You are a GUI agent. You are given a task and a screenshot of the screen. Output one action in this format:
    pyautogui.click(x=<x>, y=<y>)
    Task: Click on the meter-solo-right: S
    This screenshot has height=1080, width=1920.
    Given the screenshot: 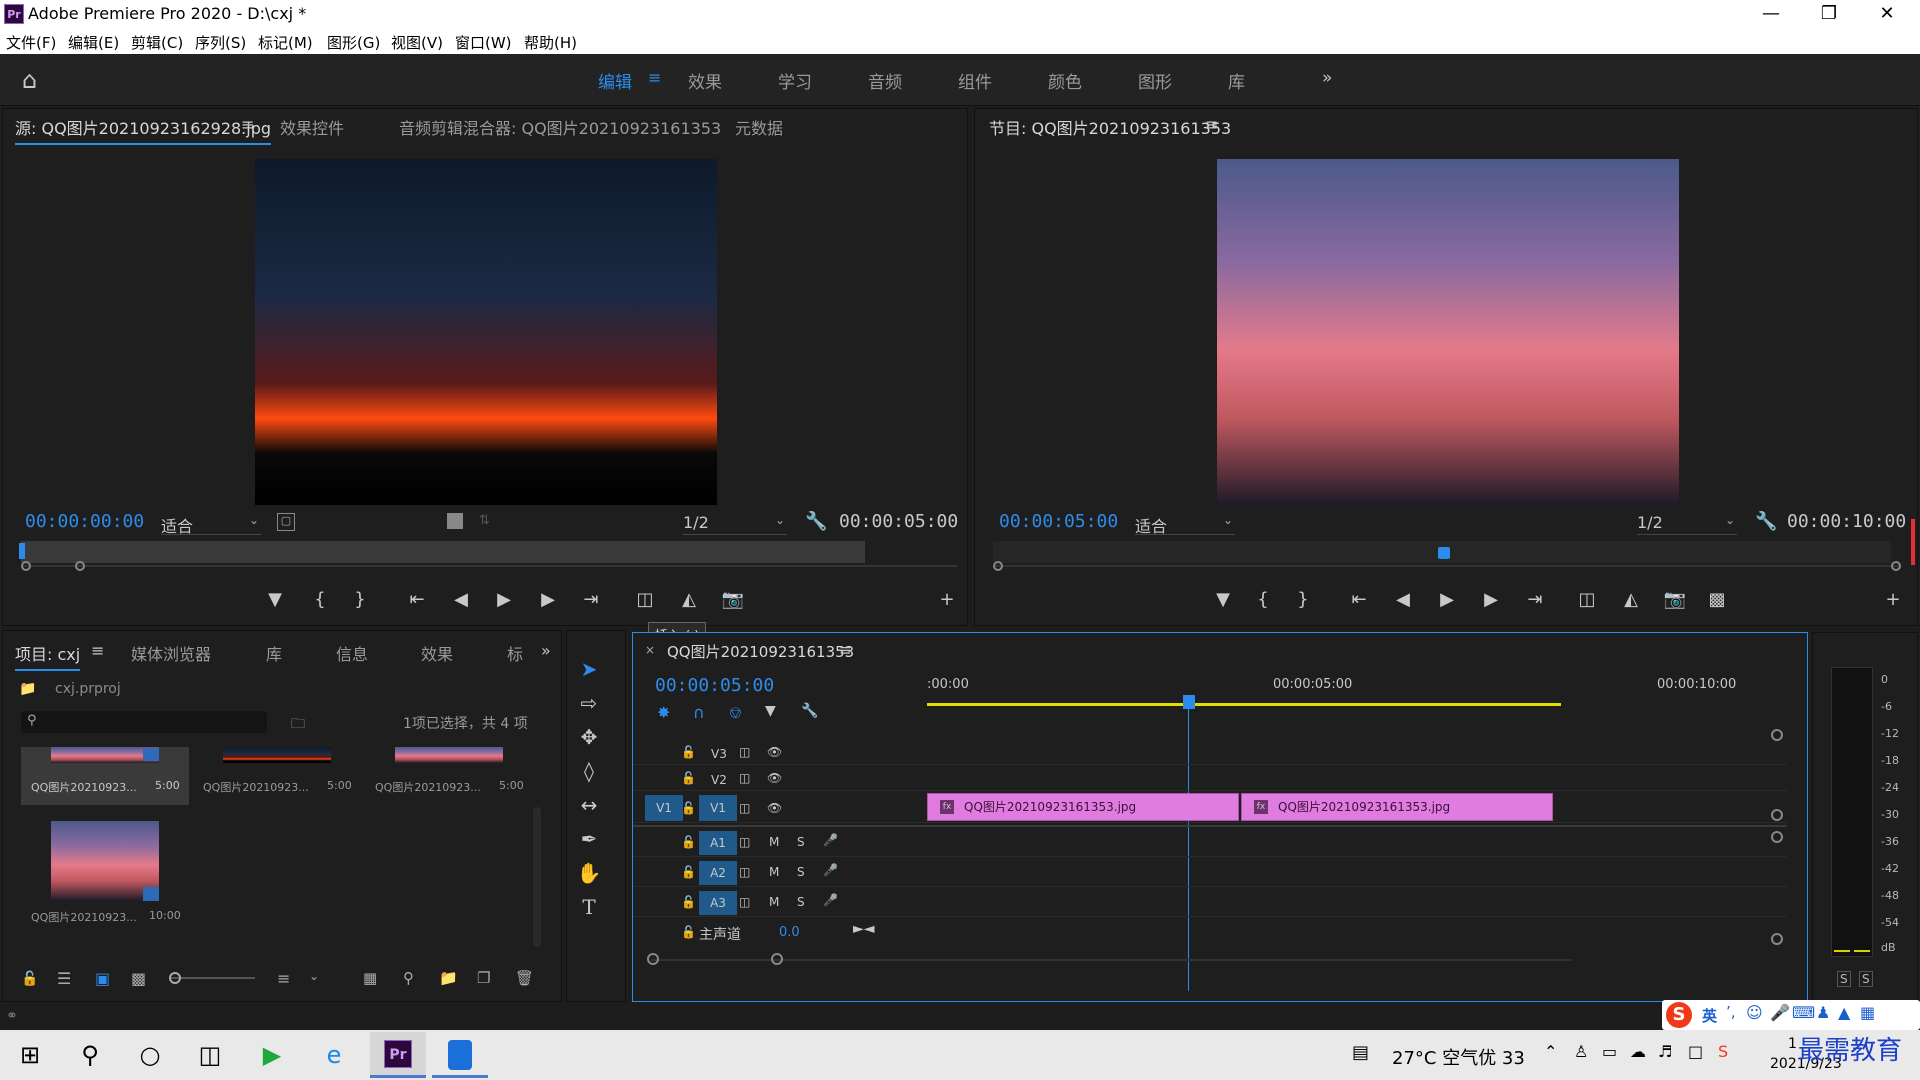 What is the action you would take?
    pyautogui.click(x=1866, y=979)
    